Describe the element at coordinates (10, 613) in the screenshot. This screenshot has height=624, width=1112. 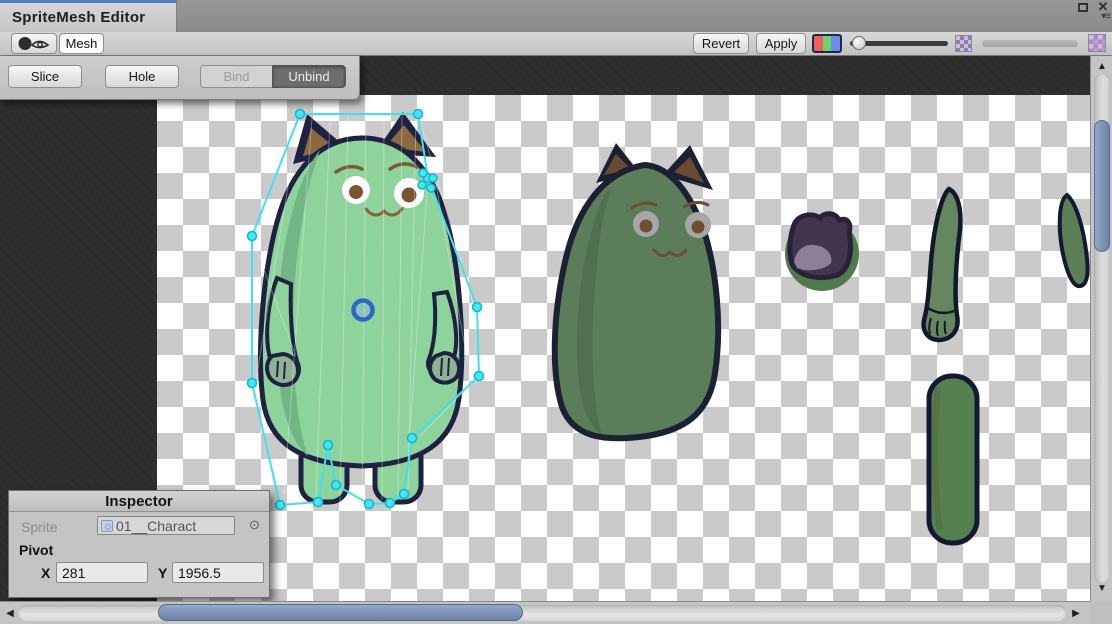
I see `scroll-left-icon: ◀` at that location.